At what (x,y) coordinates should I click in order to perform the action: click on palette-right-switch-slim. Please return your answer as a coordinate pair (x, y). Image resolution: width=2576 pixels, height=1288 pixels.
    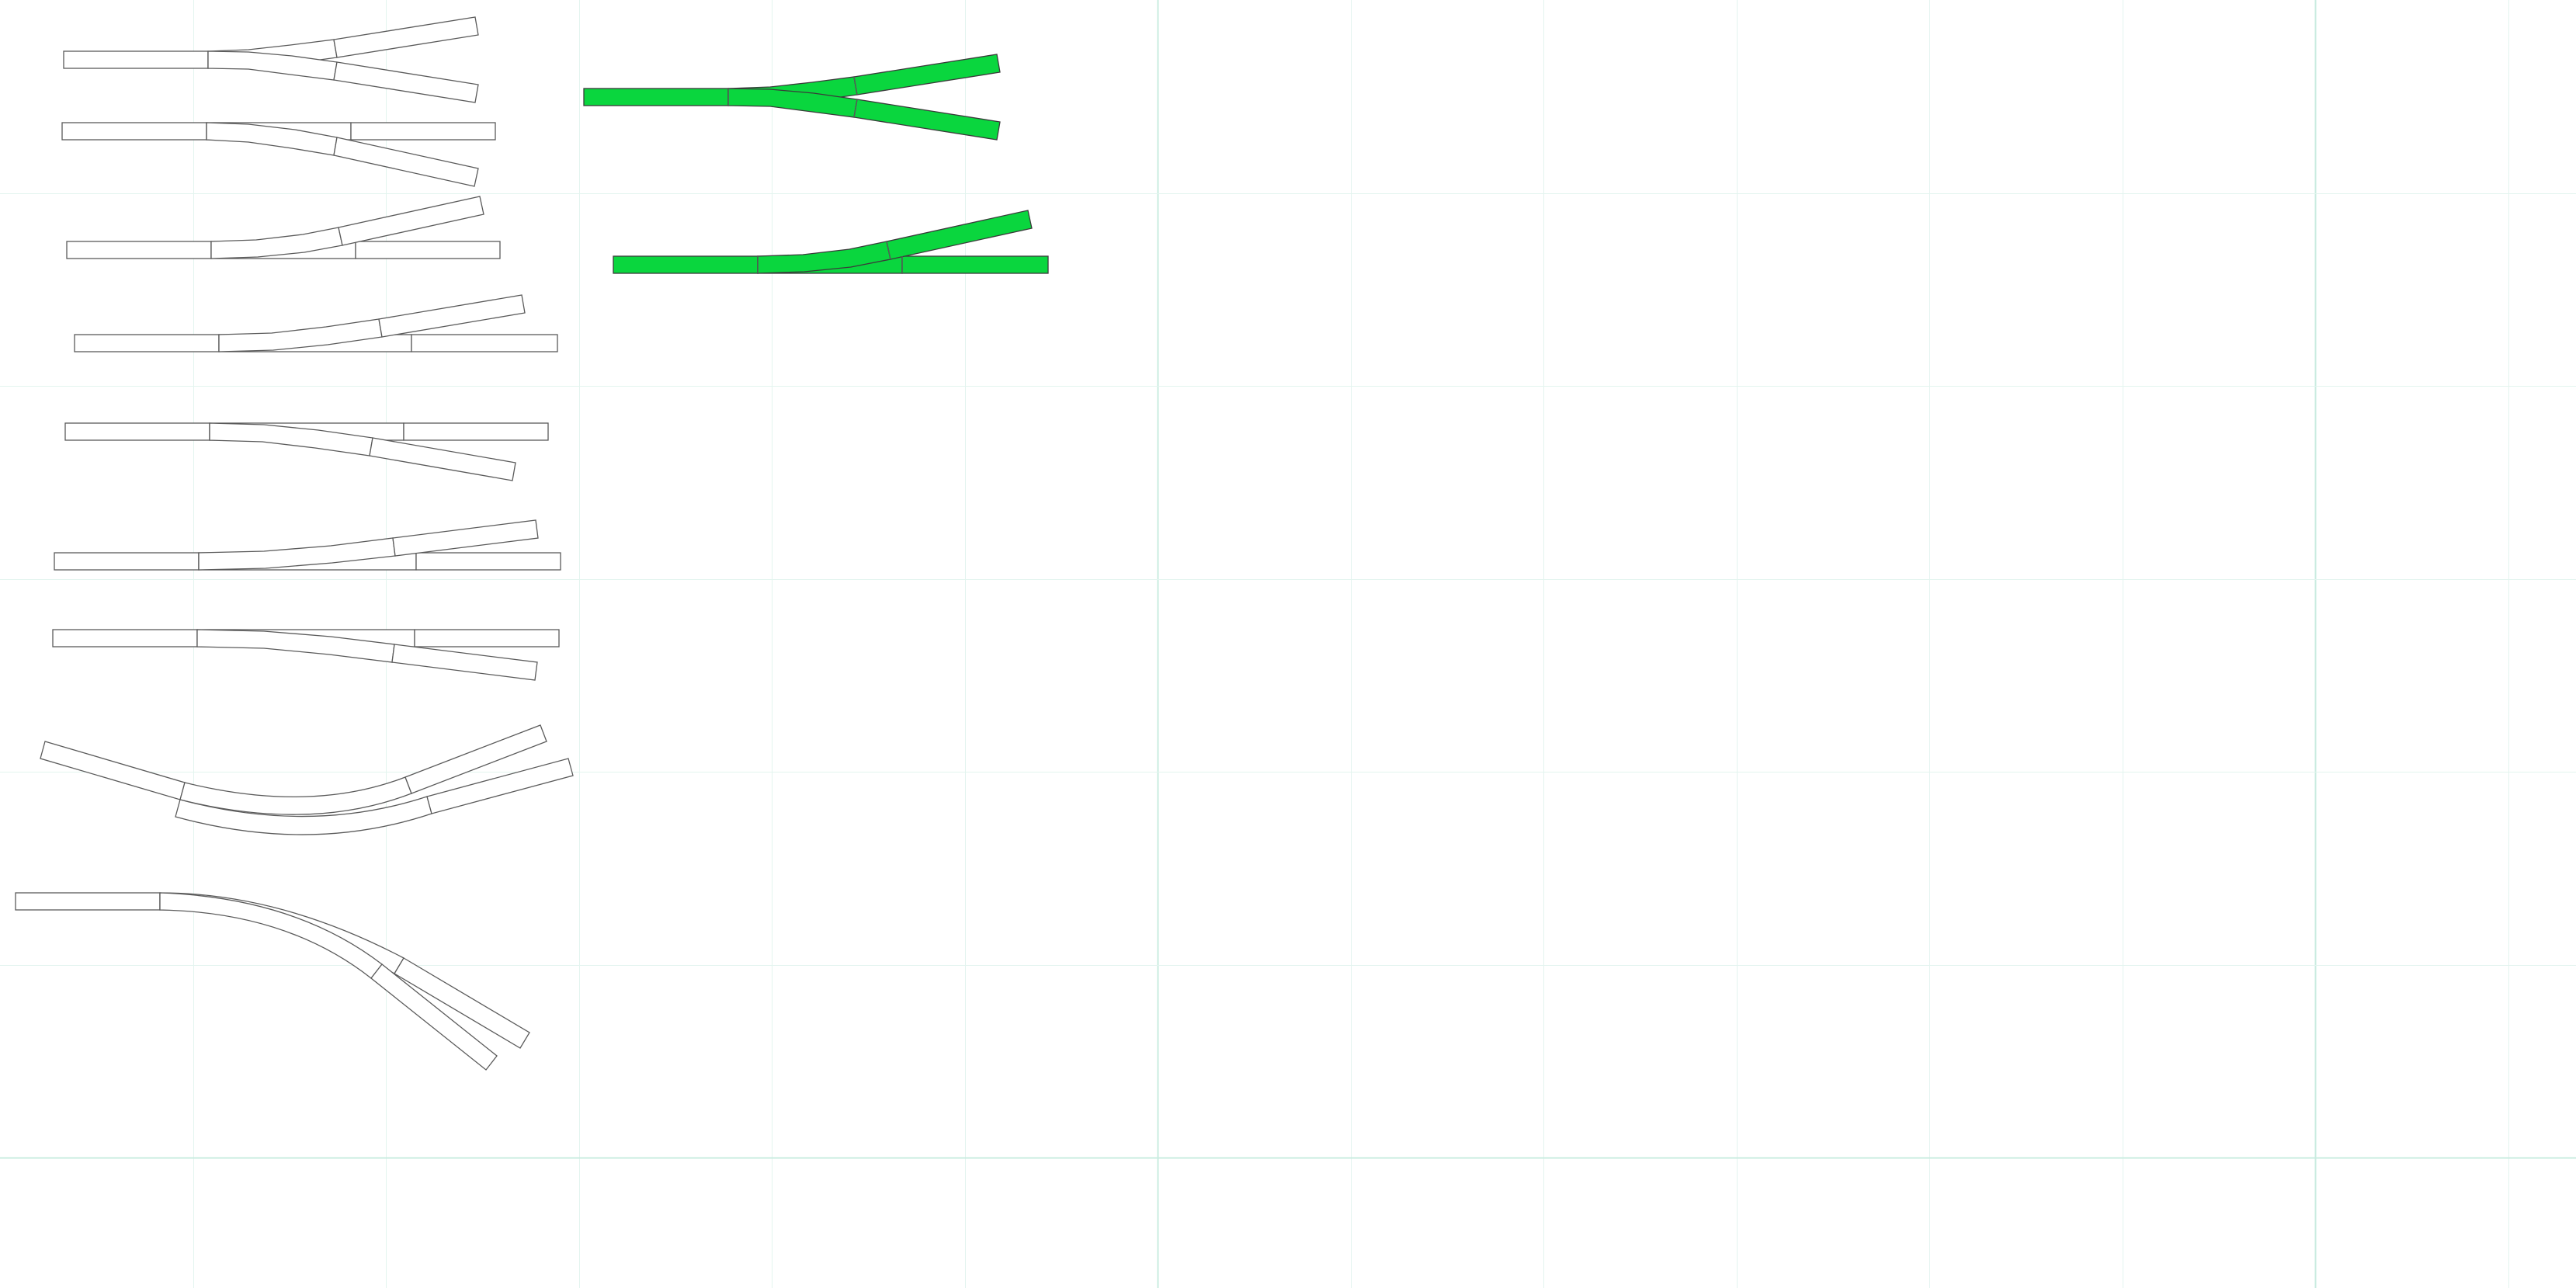
    Looking at the image, I should click on (307, 545).